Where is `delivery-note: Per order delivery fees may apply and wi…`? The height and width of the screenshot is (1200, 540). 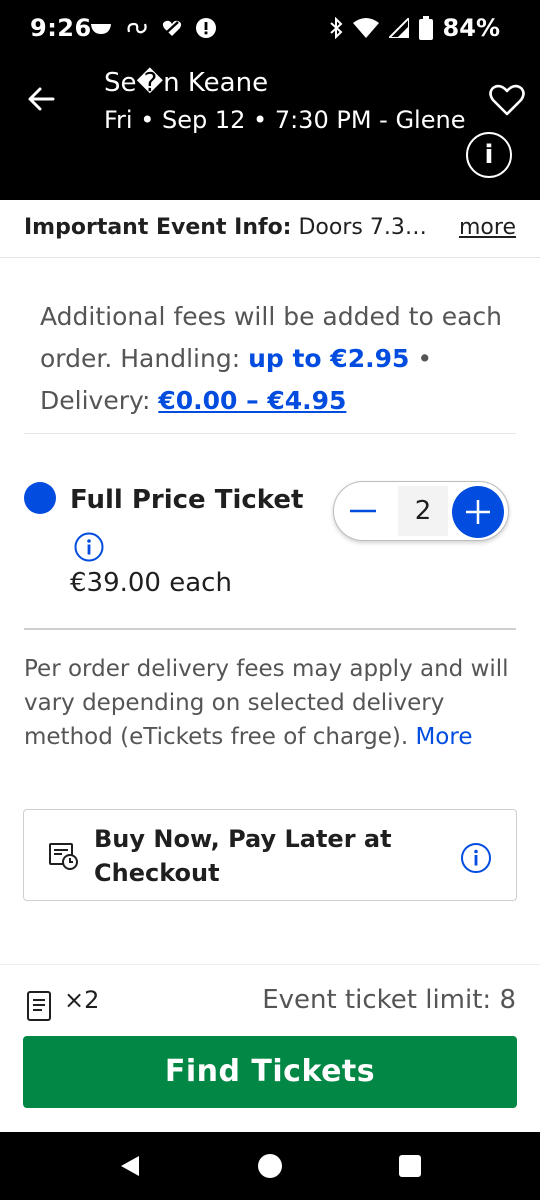
delivery-note: Per order delivery fees may apply and wi… is located at coordinates (269, 703).